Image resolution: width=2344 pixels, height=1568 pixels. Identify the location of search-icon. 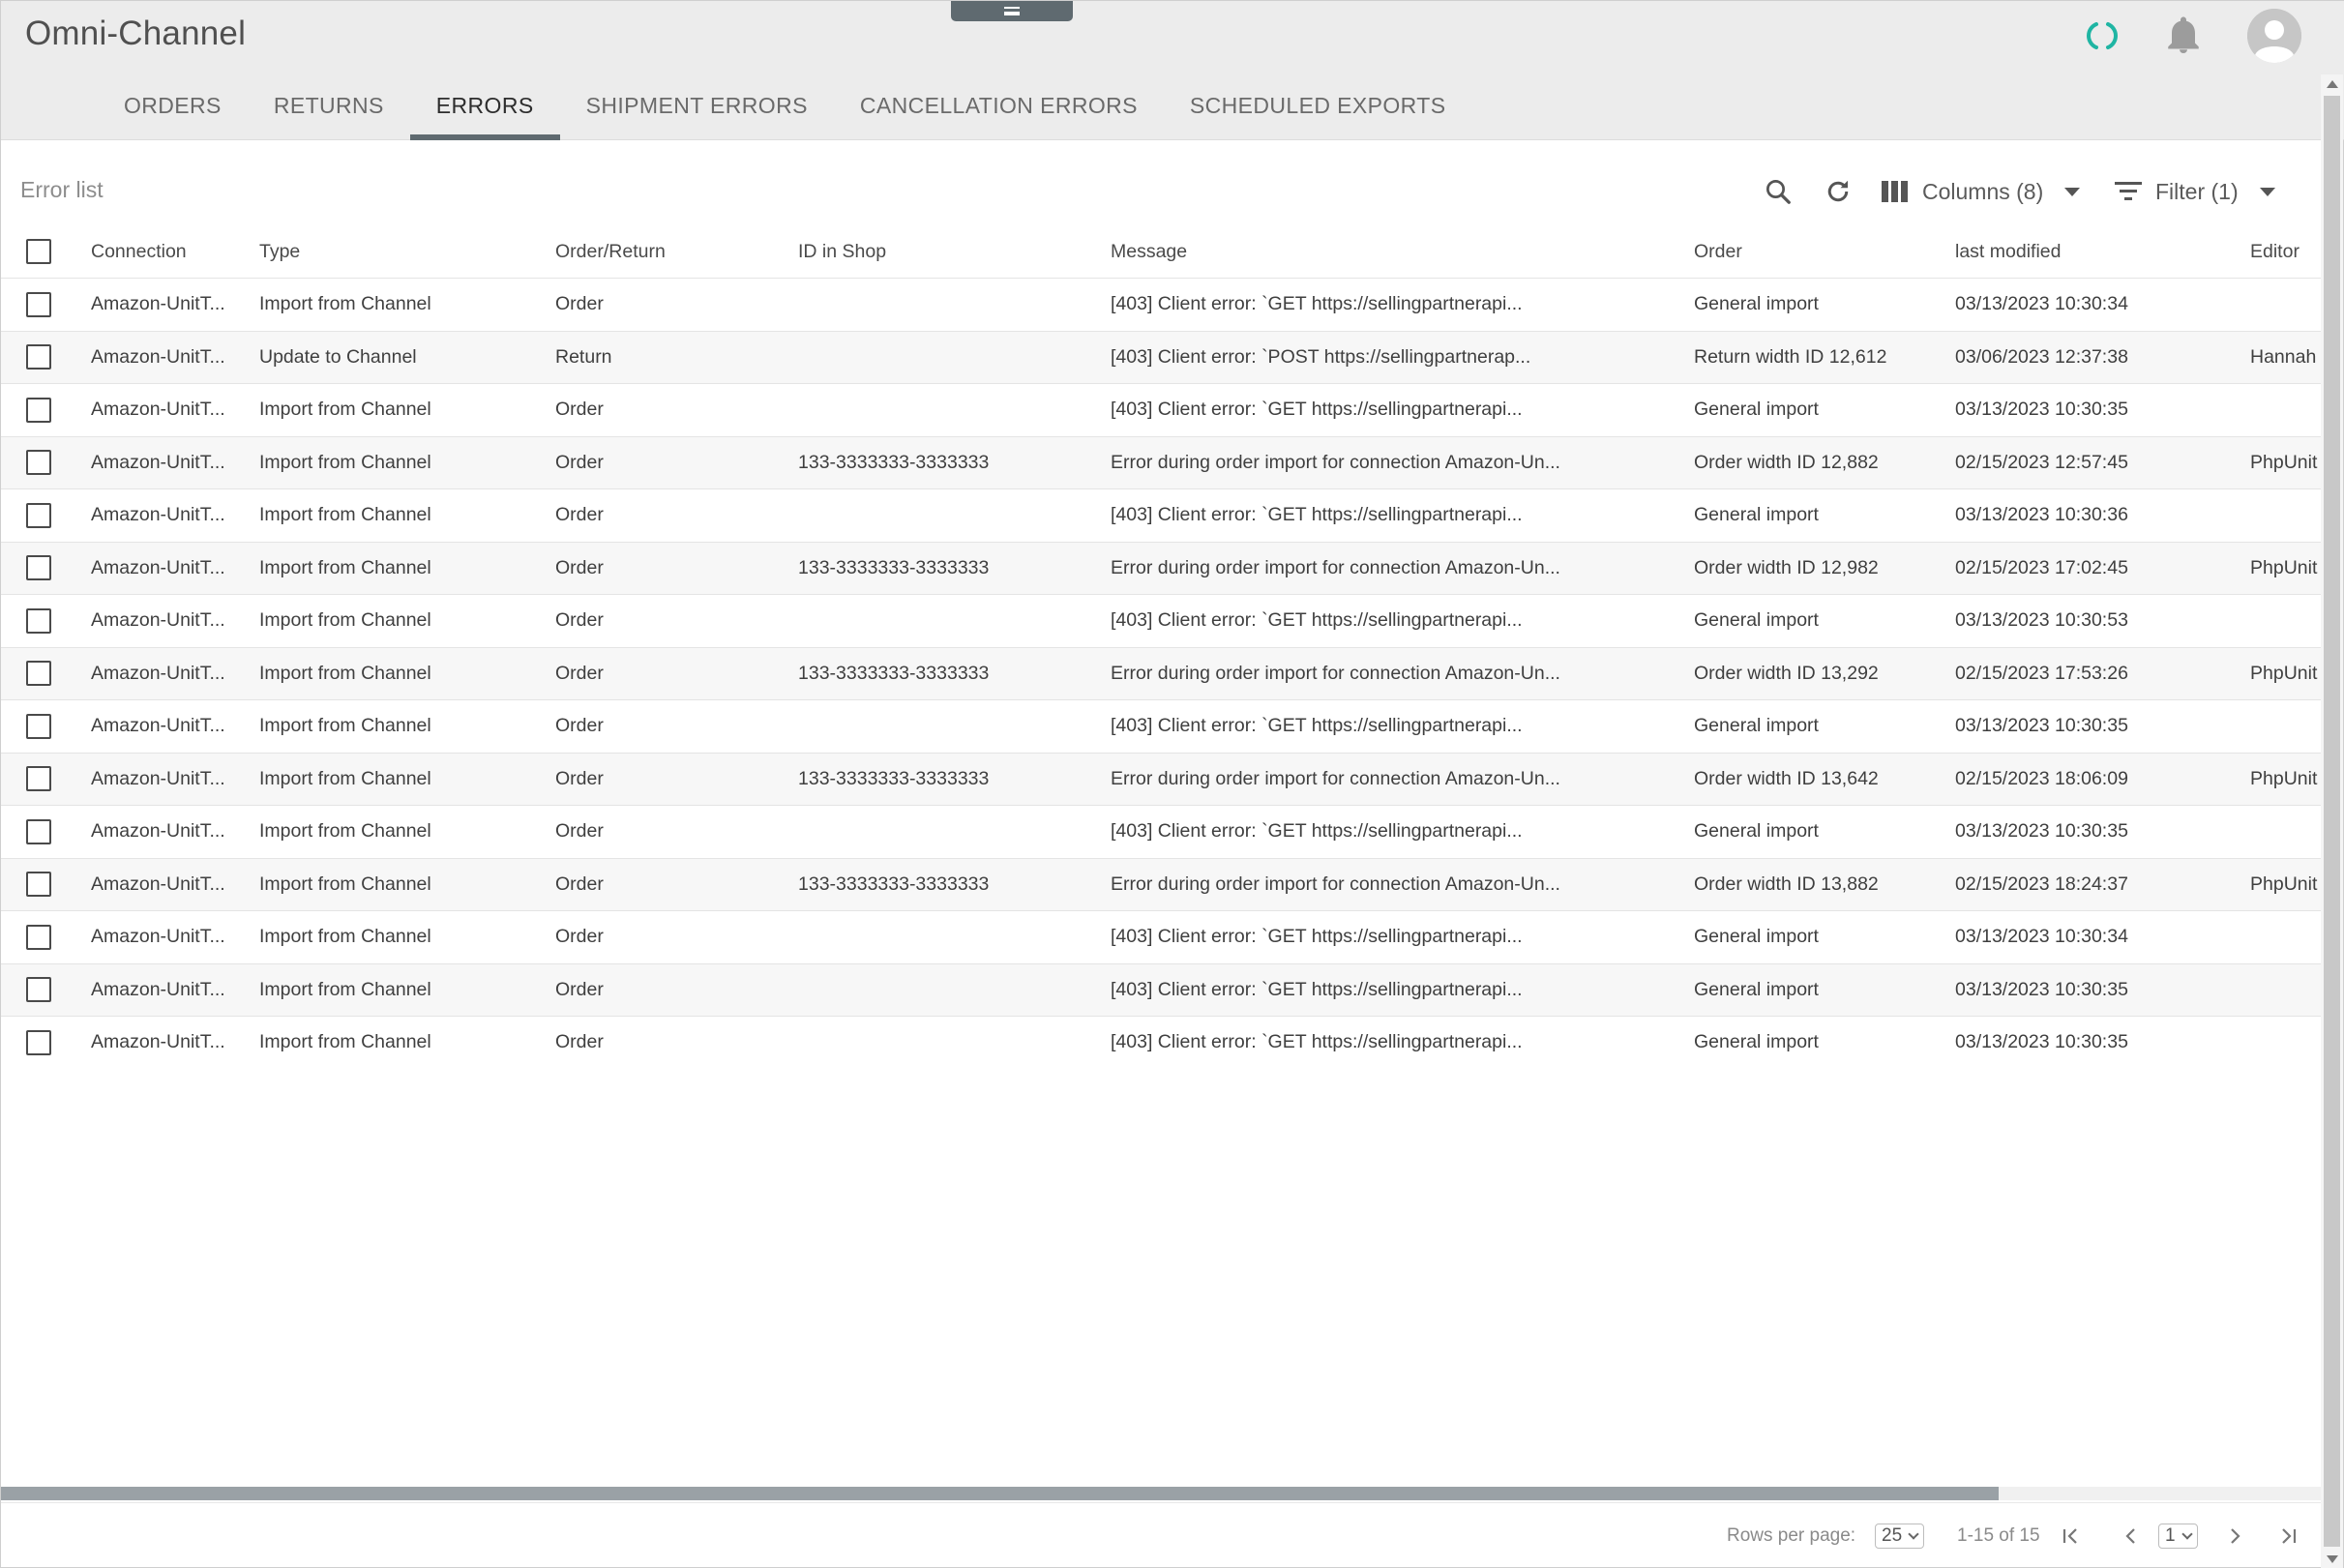
(1778, 191).